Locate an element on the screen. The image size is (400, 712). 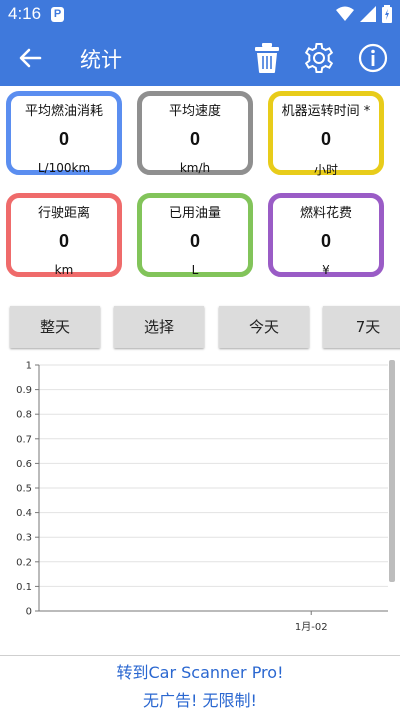
wifi-icon is located at coordinates (345, 13).